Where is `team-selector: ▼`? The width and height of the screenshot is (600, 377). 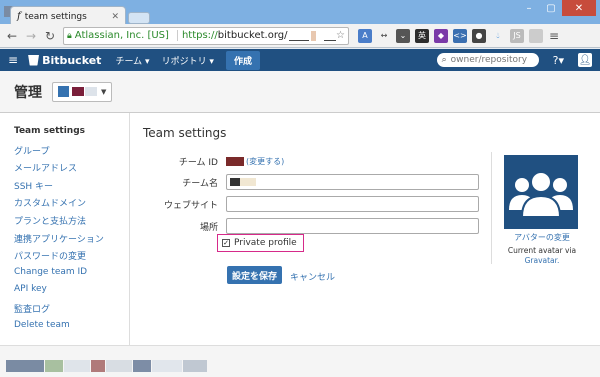 team-selector: ▼ is located at coordinates (82, 91).